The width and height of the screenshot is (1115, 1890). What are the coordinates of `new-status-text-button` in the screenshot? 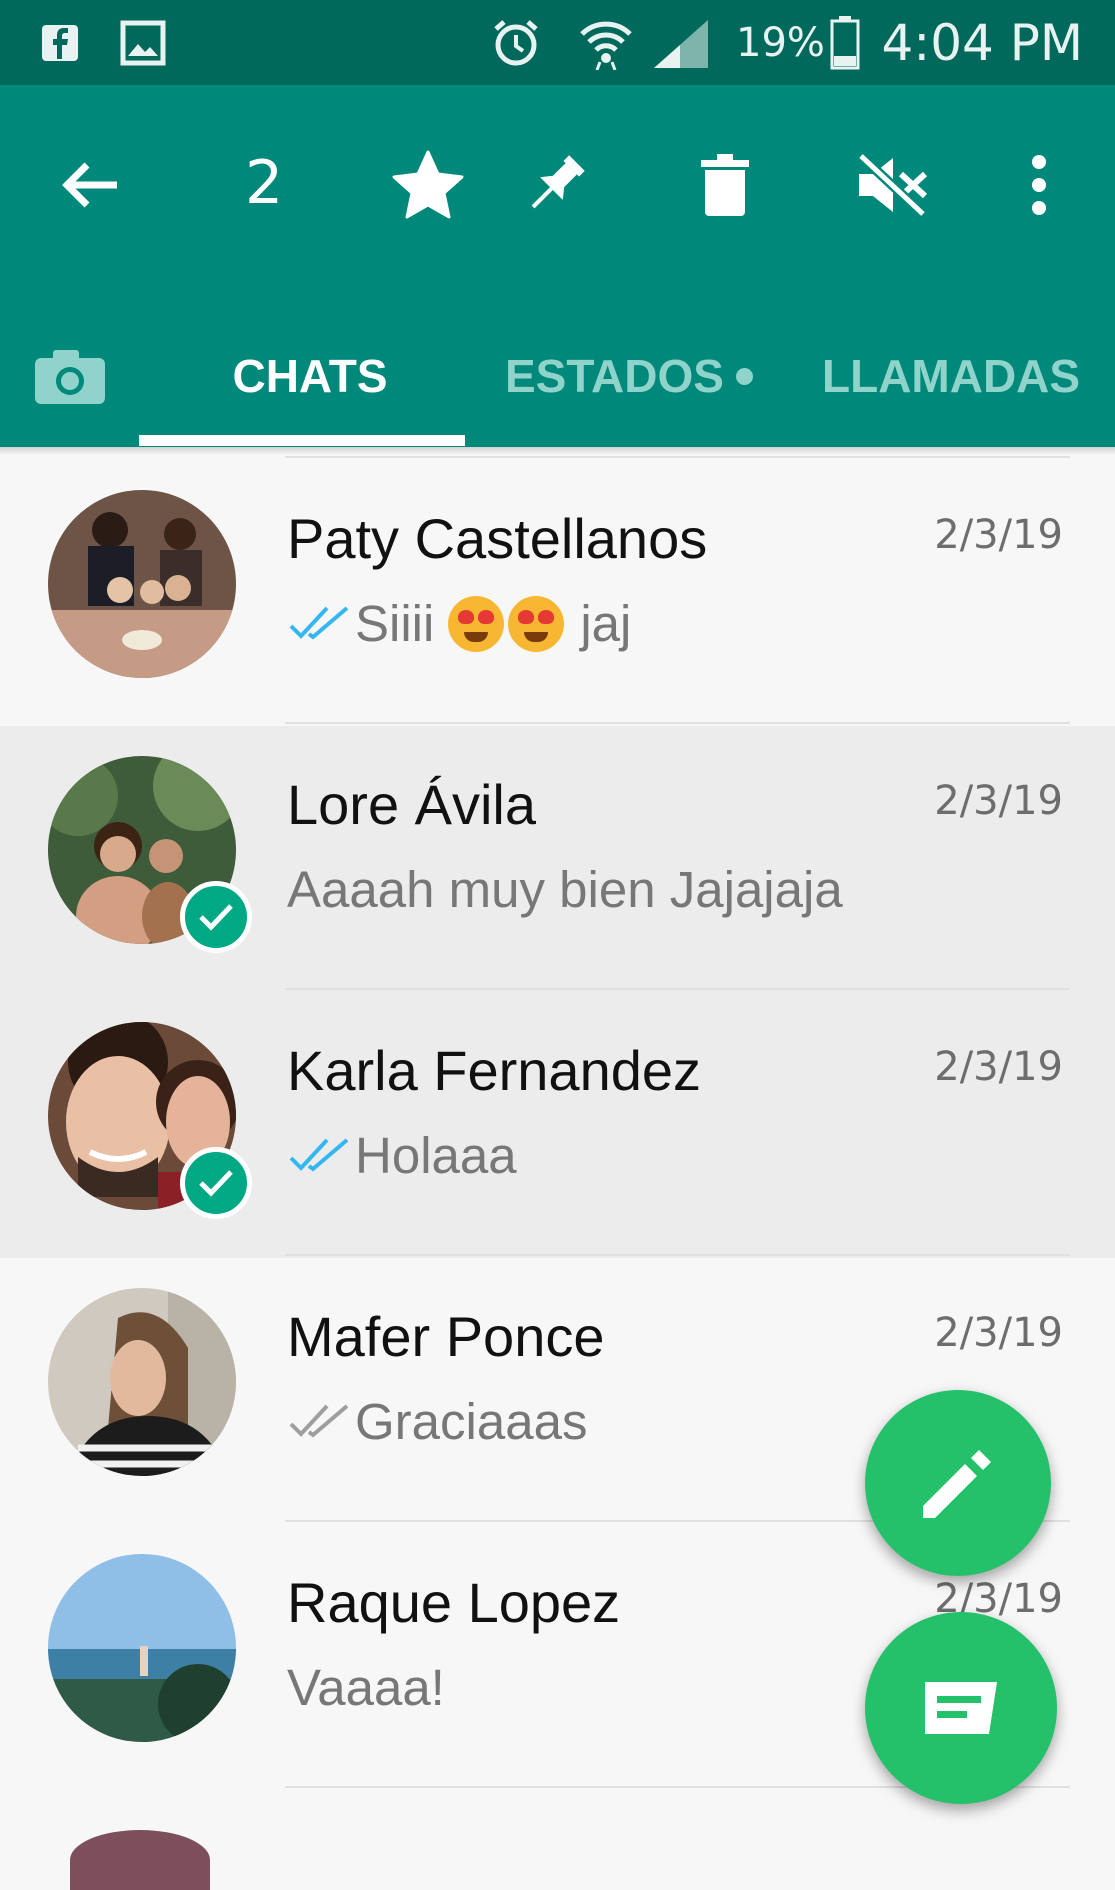 It's located at (958, 1483).